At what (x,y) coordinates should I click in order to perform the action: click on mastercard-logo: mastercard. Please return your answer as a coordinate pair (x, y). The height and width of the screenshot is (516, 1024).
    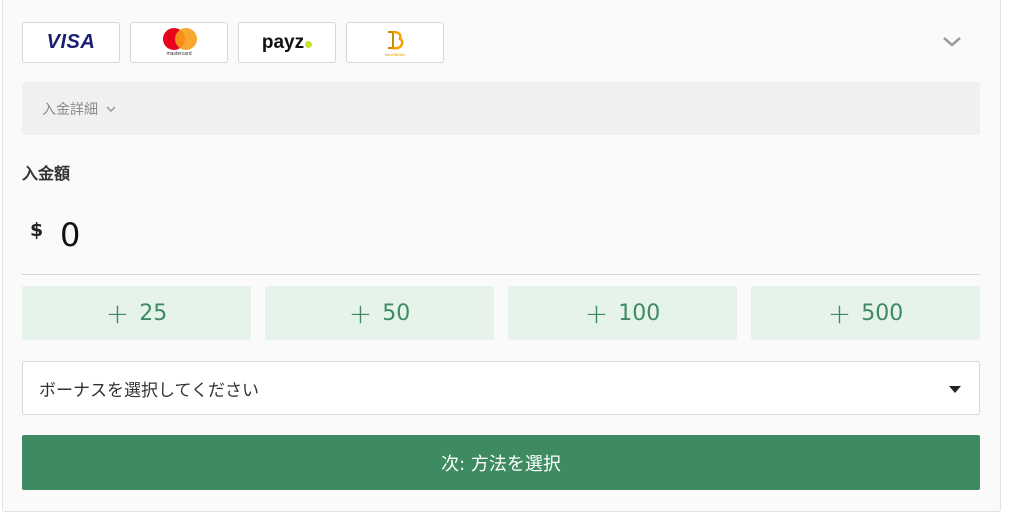
    Looking at the image, I should click on (179, 42).